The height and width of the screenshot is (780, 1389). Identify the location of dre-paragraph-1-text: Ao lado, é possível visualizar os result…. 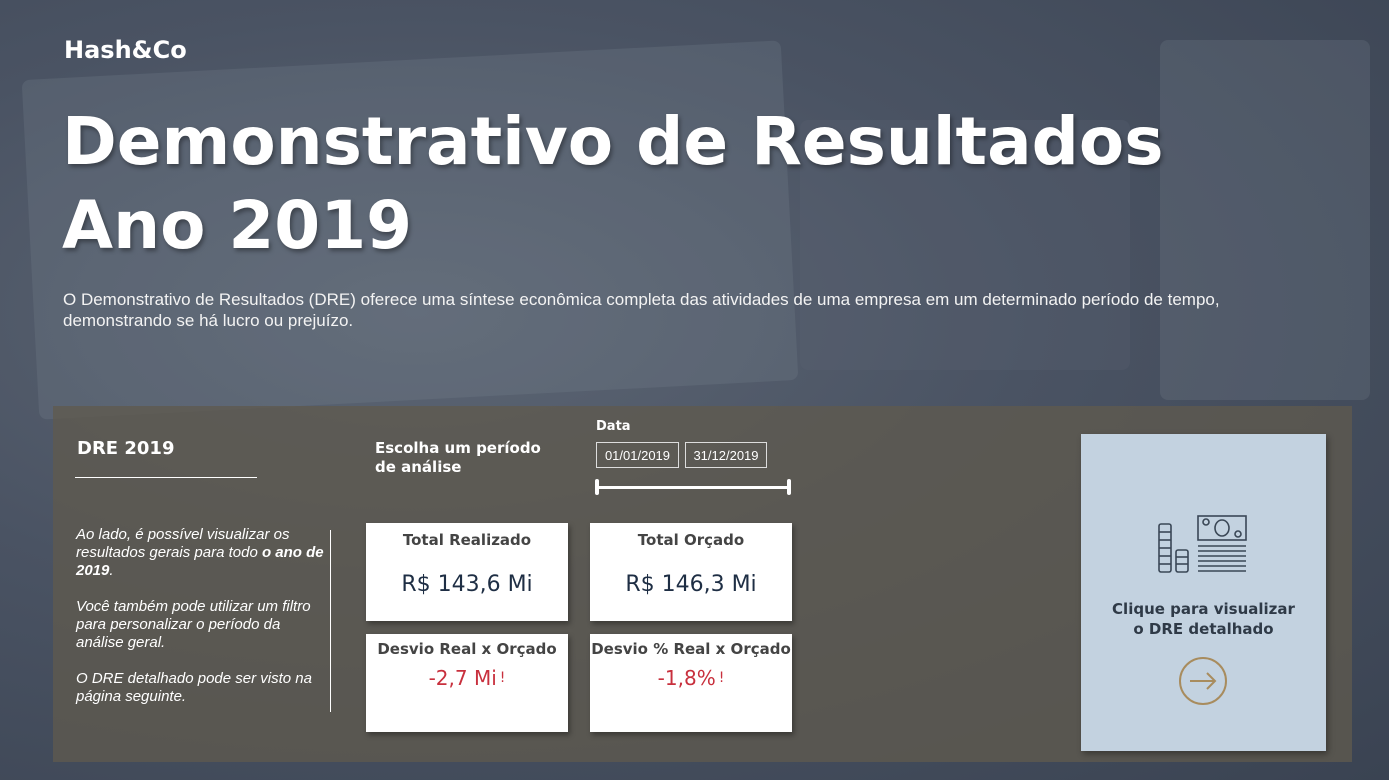
(183, 543).